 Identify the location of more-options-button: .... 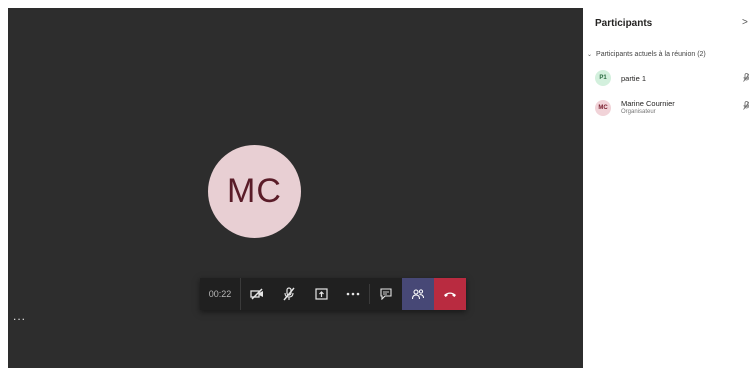
(19, 316).